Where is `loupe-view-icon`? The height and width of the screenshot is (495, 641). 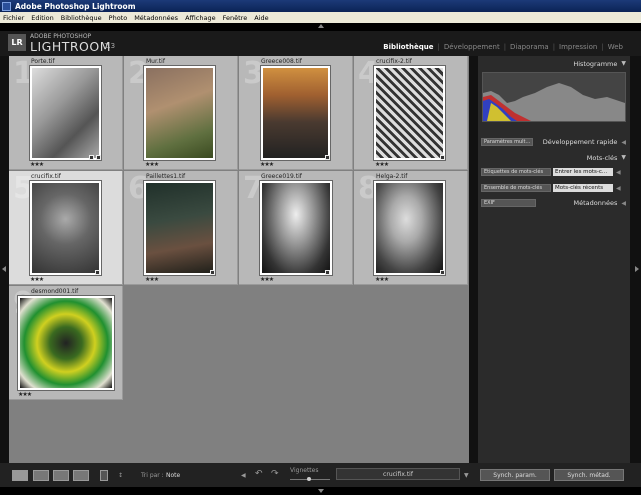 loupe-view-icon is located at coordinates (41, 475).